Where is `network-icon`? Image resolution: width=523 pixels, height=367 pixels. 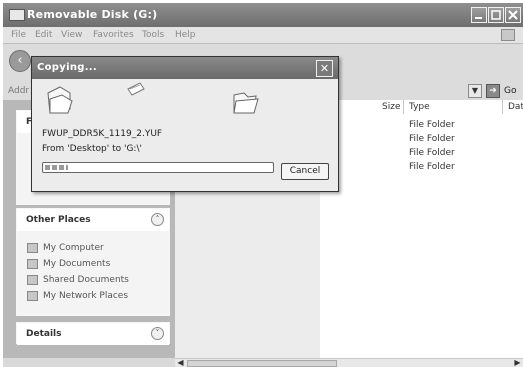 network-icon is located at coordinates (32, 296).